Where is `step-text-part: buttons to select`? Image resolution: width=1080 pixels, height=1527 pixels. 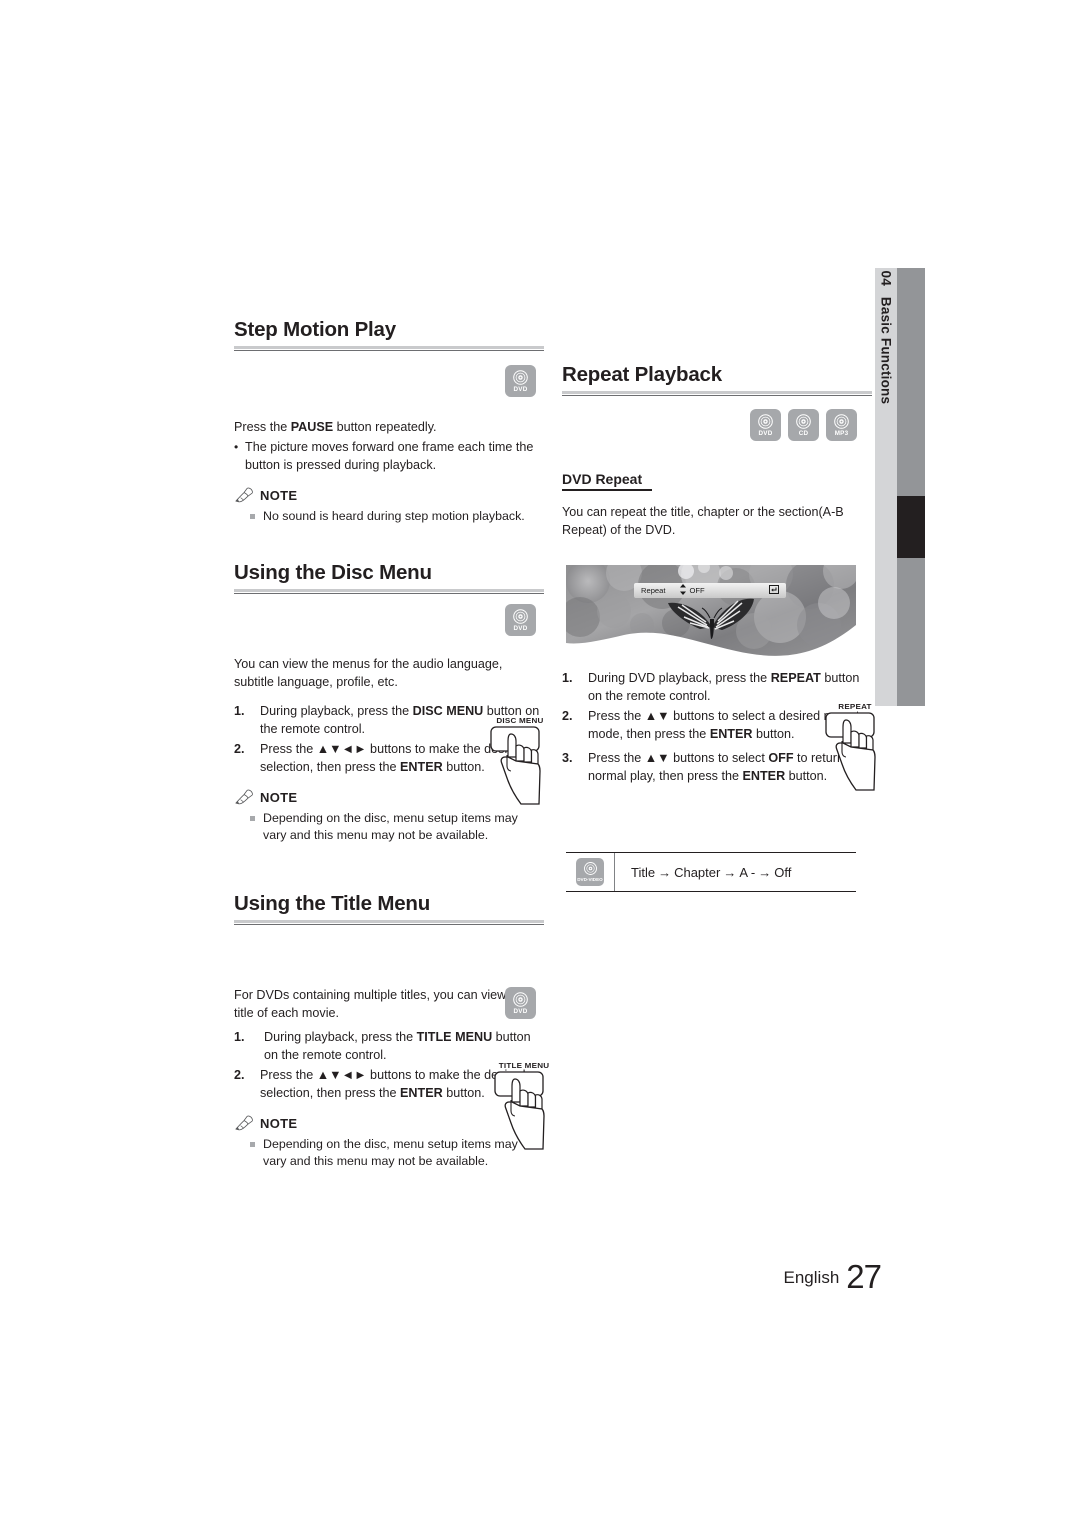
step-text-part: buttons to select is located at coordinates (719, 758).